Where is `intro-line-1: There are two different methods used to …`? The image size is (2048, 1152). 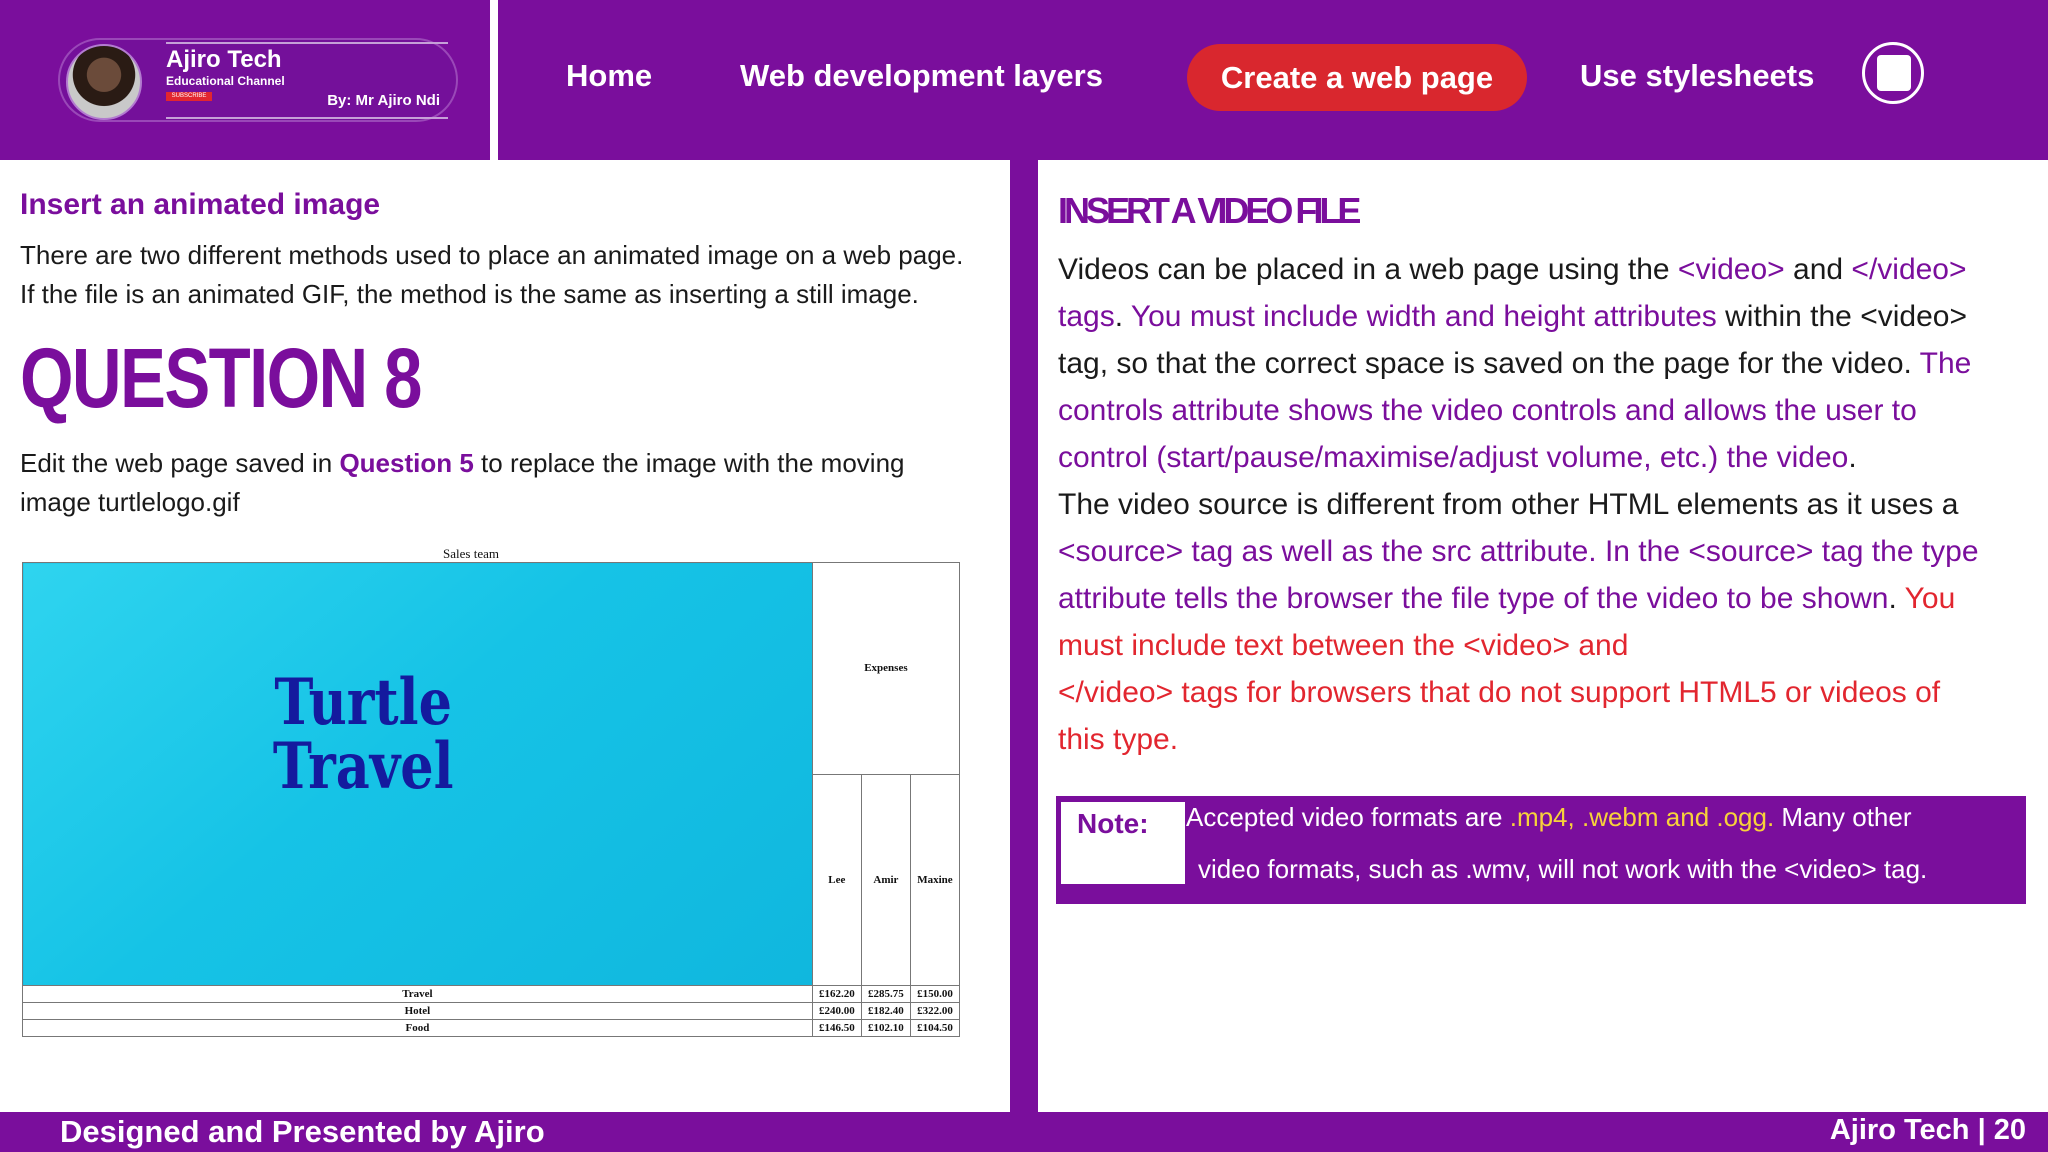
intro-line-1: There are two different methods used to … is located at coordinates (492, 255).